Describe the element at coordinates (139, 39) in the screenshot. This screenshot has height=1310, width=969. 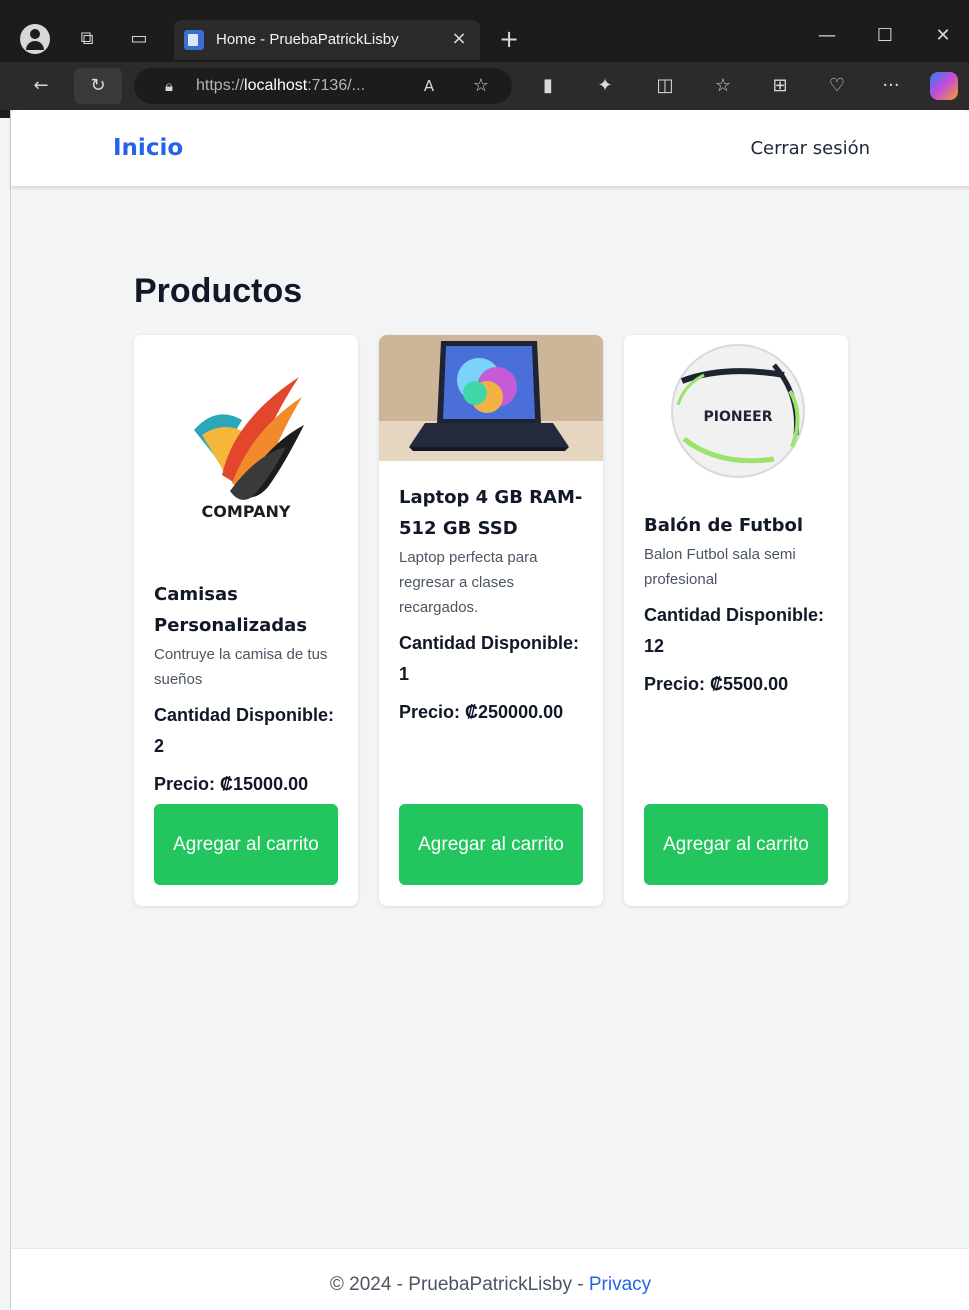
I see `tab-actions-icon: ▭` at that location.